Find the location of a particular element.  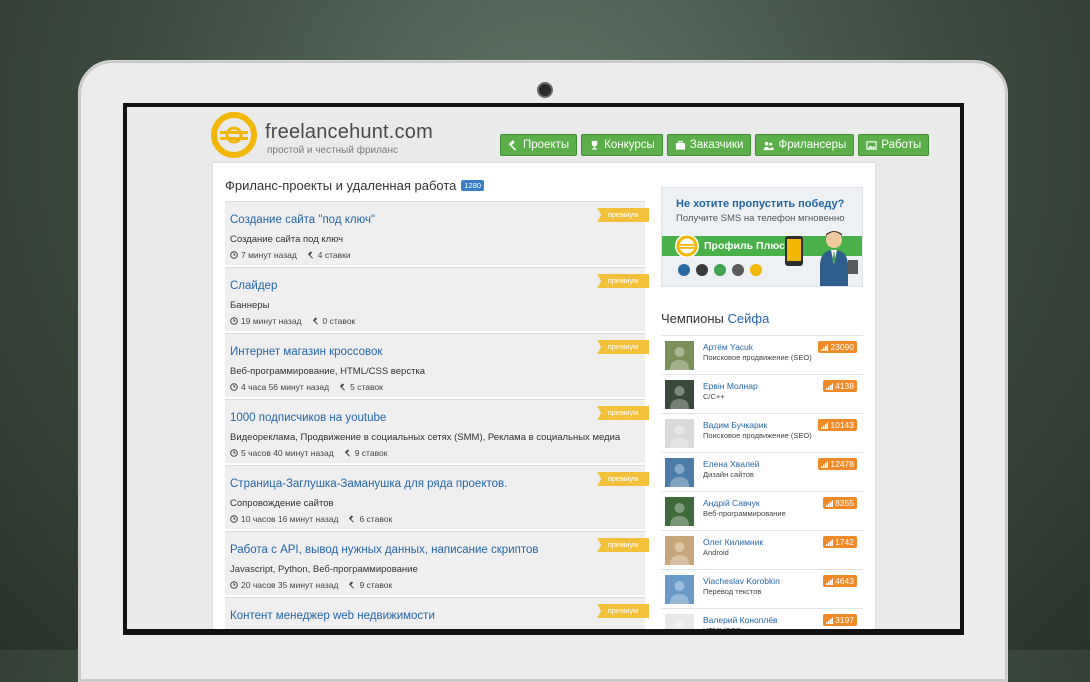

project-bids-text: 9 ставок is located at coordinates (371, 453).